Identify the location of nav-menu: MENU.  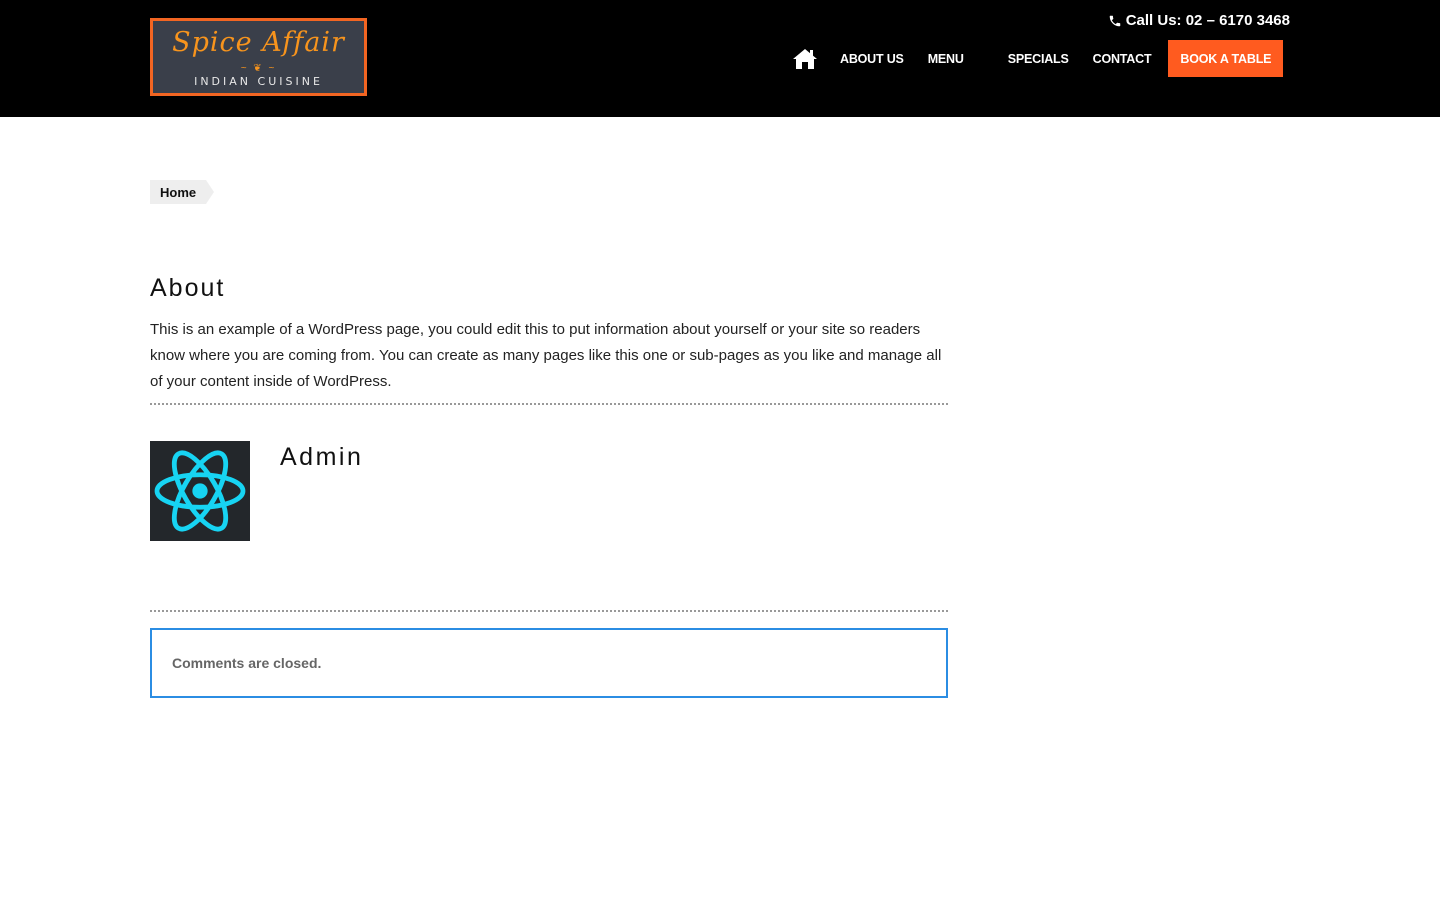
(946, 59).